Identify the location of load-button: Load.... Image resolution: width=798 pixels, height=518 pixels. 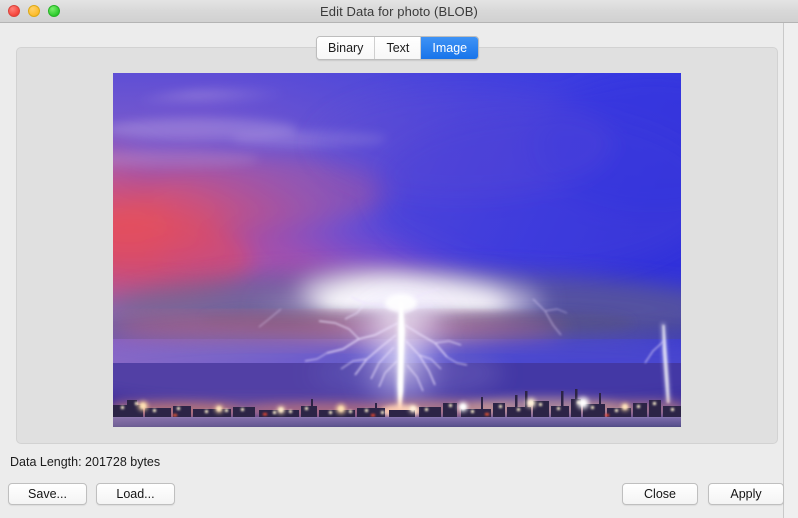
(135, 494).